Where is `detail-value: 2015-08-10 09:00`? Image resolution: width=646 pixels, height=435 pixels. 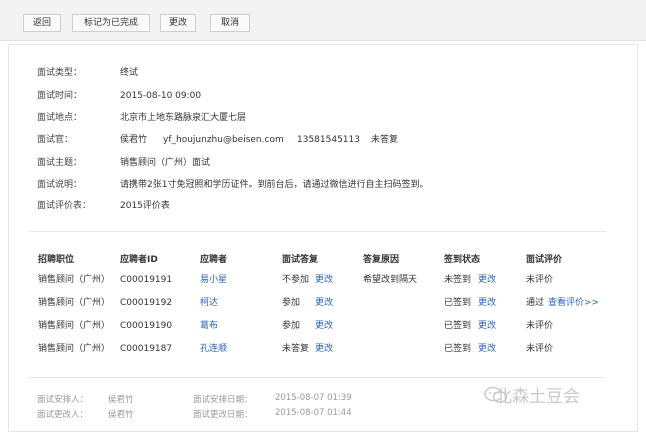 detail-value: 2015-08-10 09:00 is located at coordinates (161, 96).